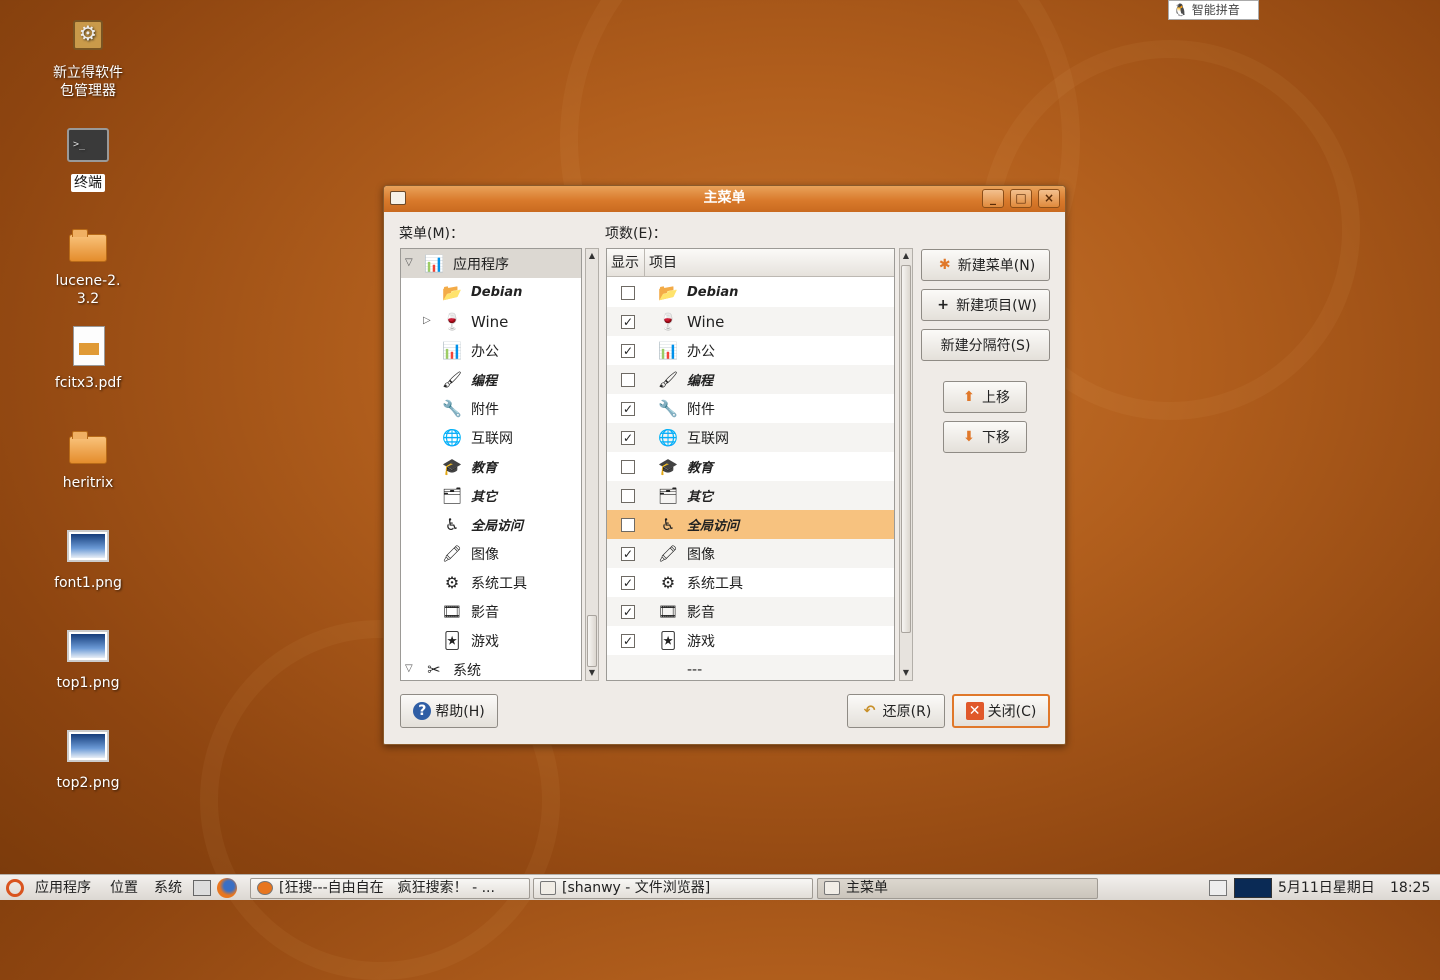 The width and height of the screenshot is (1440, 980). Describe the element at coordinates (491, 321) in the screenshot. I see `tree-row: ▷ 🍷 Wine` at that location.